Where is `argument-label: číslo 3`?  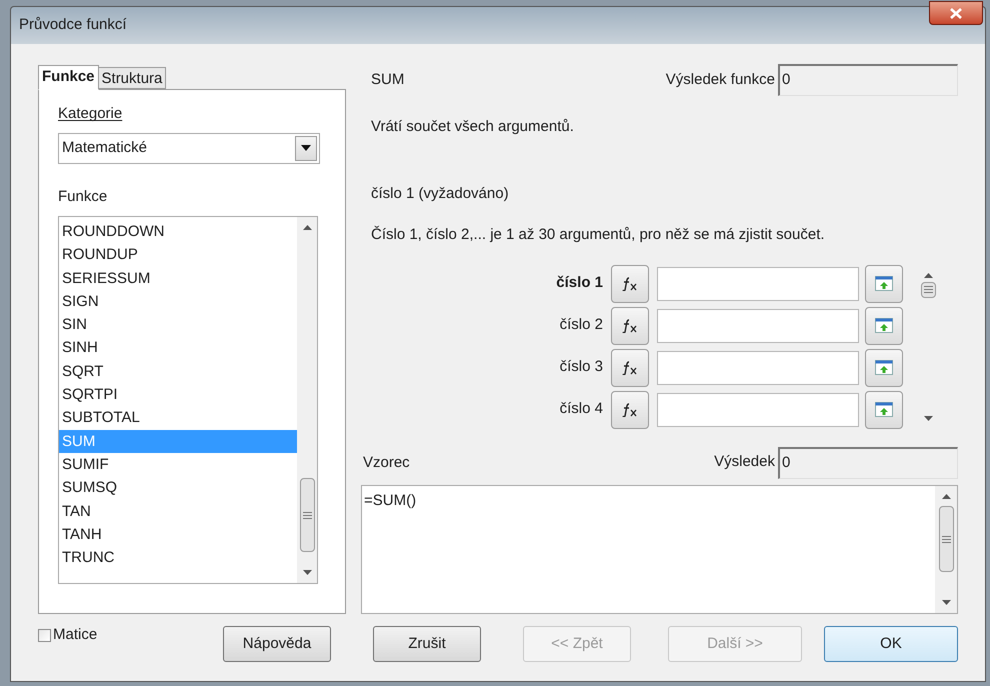
argument-label: číslo 3 is located at coordinates (581, 367).